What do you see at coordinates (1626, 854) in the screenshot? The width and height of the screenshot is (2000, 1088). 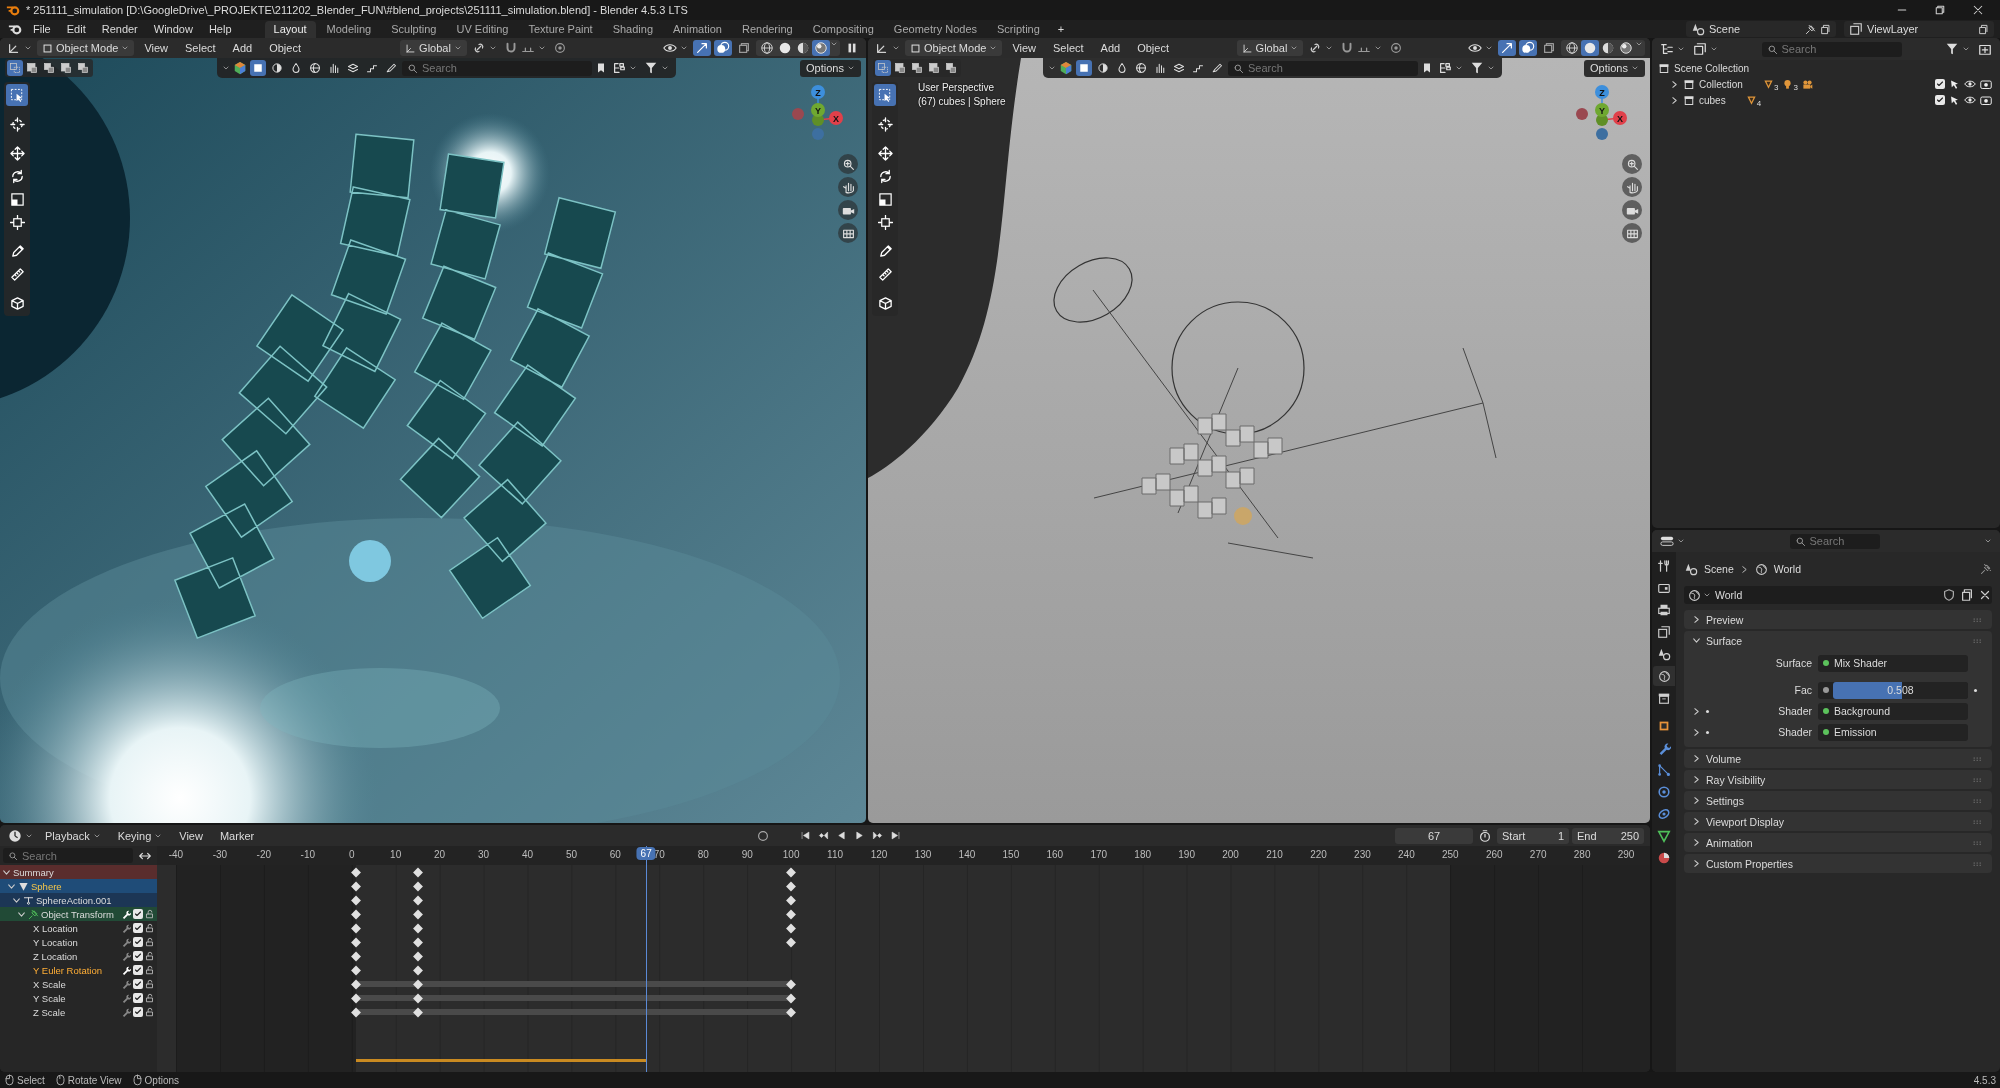 I see `frame-number: 290` at bounding box center [1626, 854].